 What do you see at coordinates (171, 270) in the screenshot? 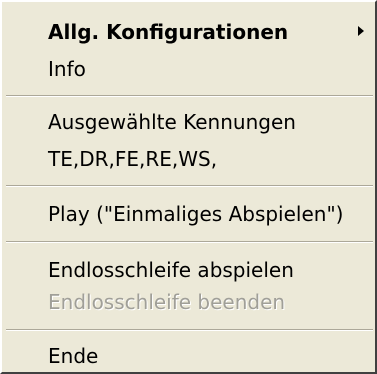
I see `menu-item-endlosschleife-abspielen: Endlosschleife abspielen` at bounding box center [171, 270].